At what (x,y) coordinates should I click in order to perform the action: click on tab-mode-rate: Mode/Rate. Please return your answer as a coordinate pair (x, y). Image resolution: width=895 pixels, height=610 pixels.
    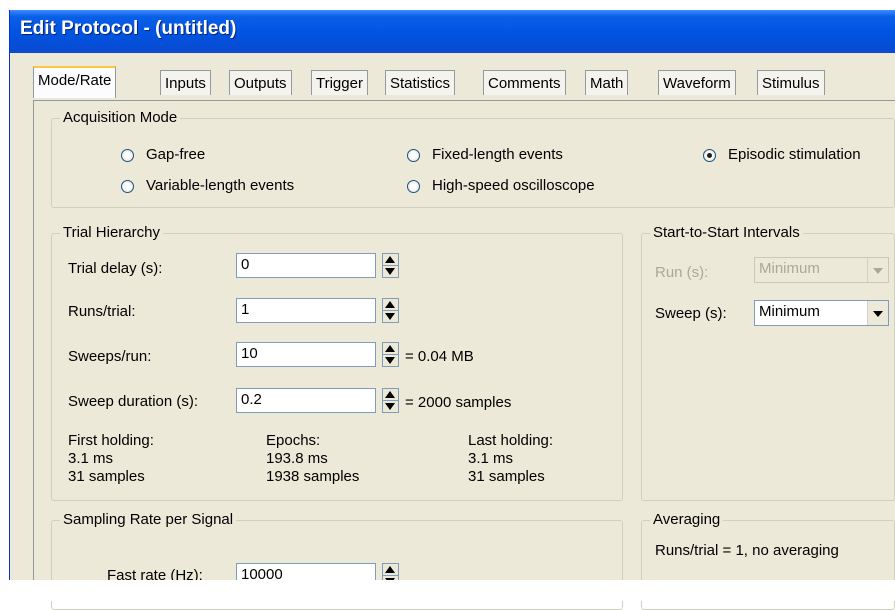
    Looking at the image, I should click on (75, 82).